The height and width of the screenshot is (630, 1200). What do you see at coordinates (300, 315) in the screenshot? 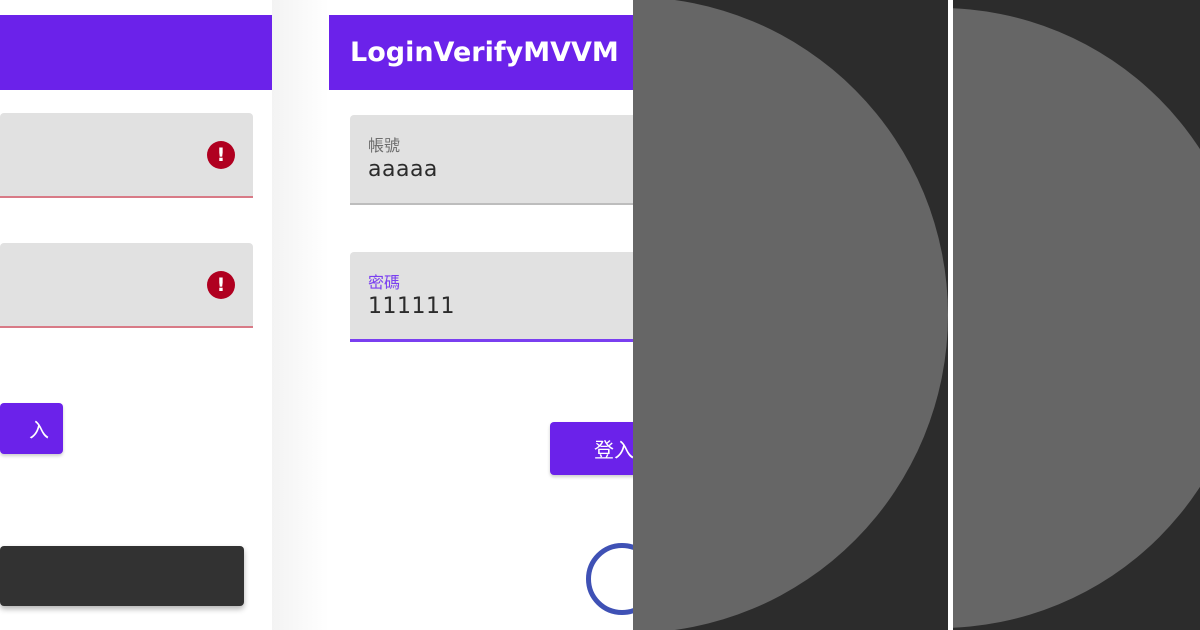
I see `screen-gap` at bounding box center [300, 315].